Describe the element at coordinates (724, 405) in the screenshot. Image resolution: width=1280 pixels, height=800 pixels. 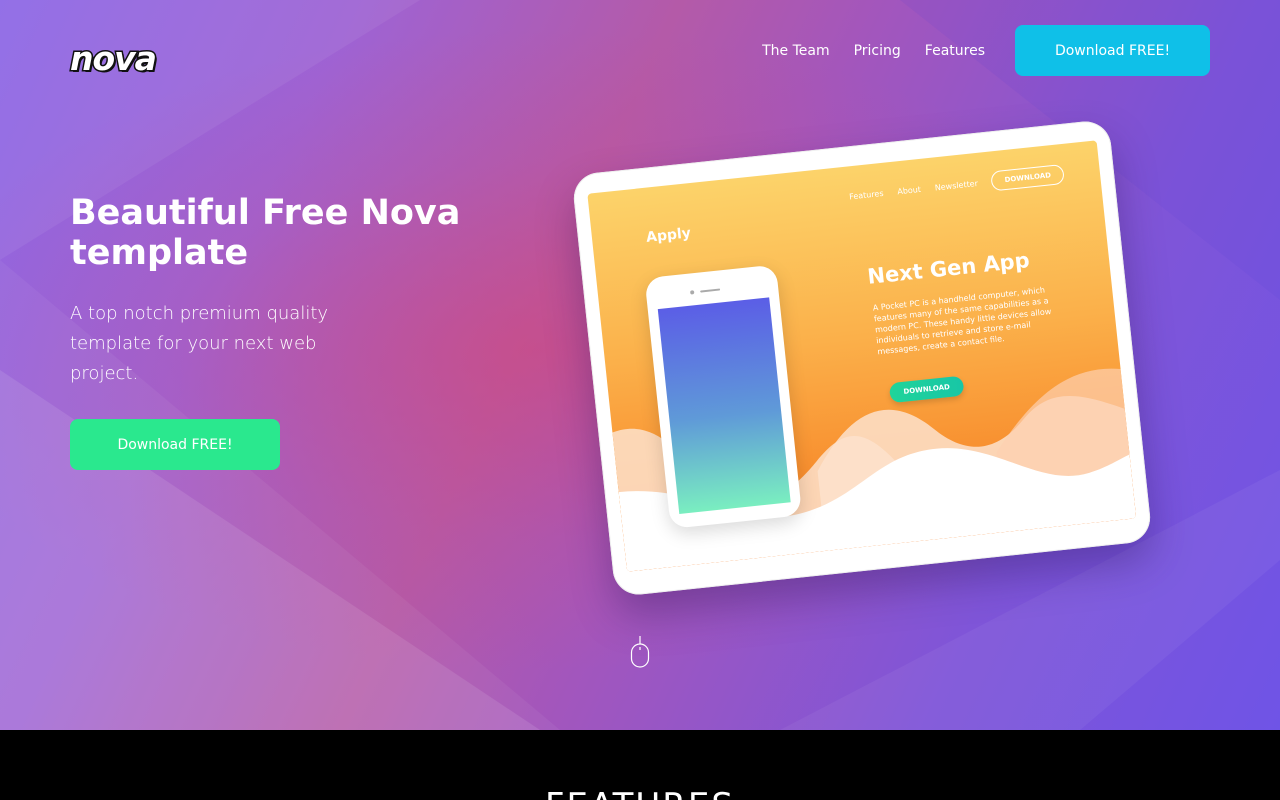
I see `phone-screen` at that location.